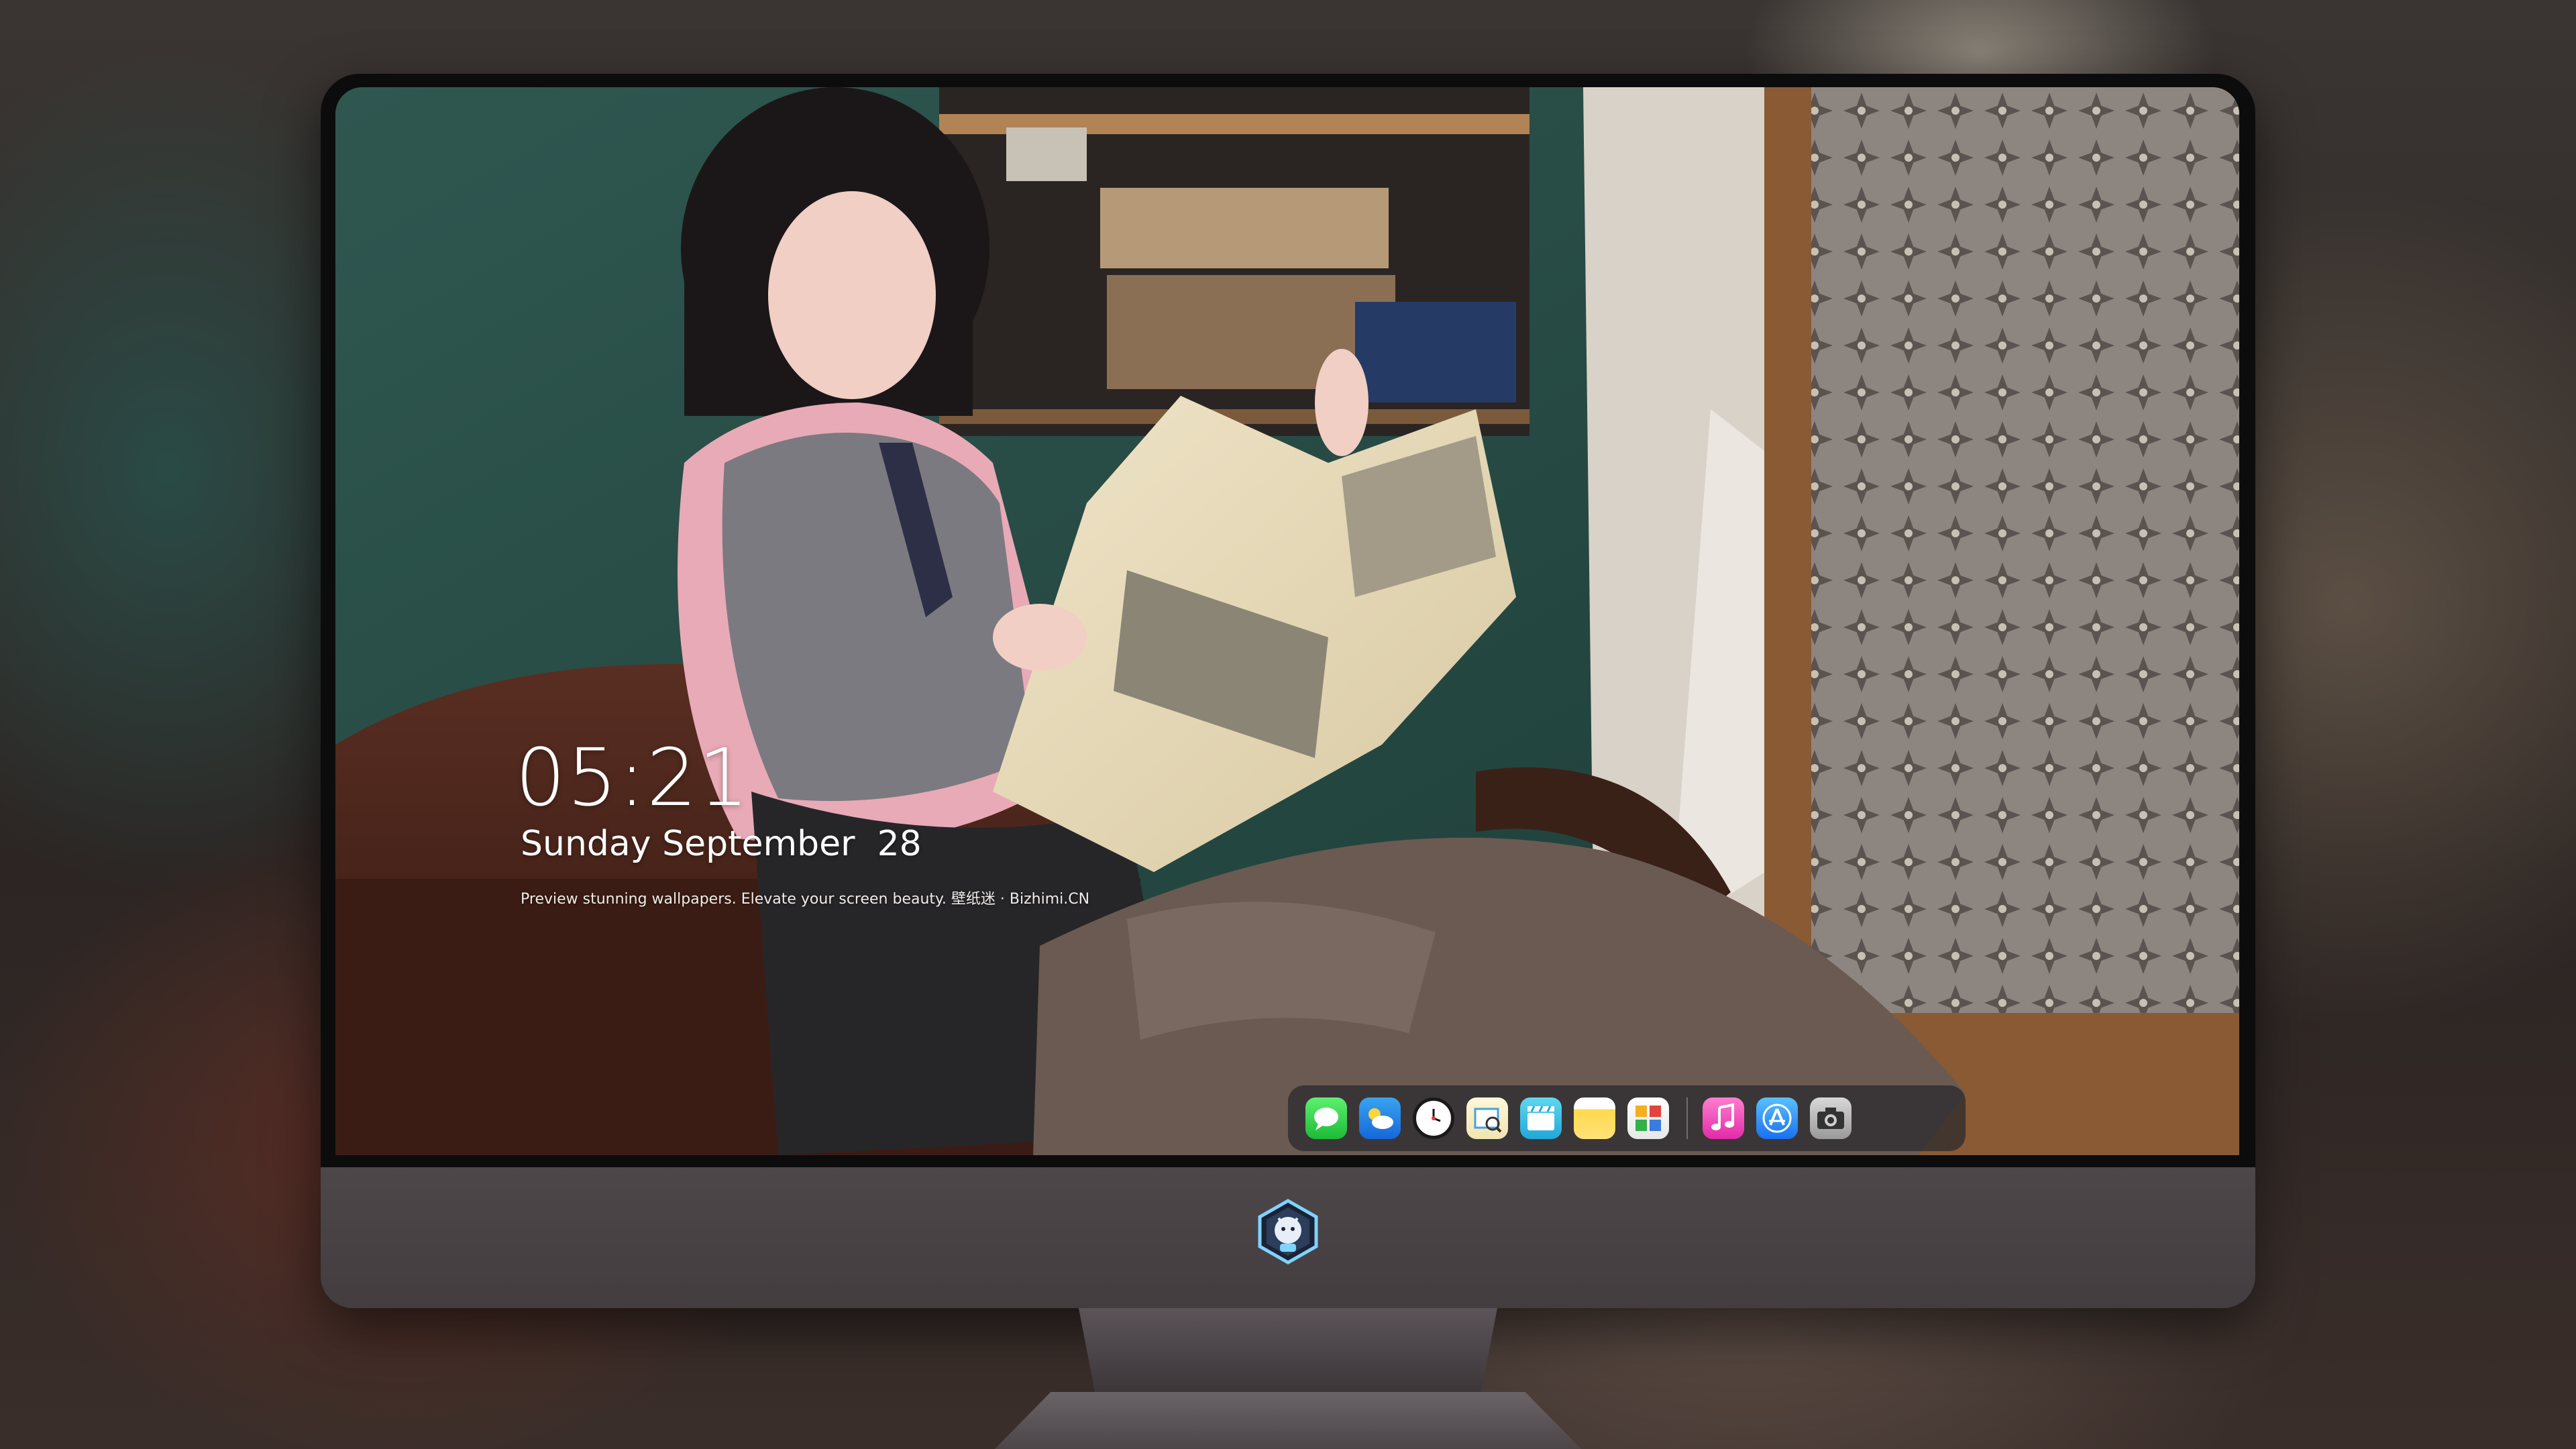 This screenshot has width=2576, height=1449. I want to click on app-store-icon, so click(1777, 1118).